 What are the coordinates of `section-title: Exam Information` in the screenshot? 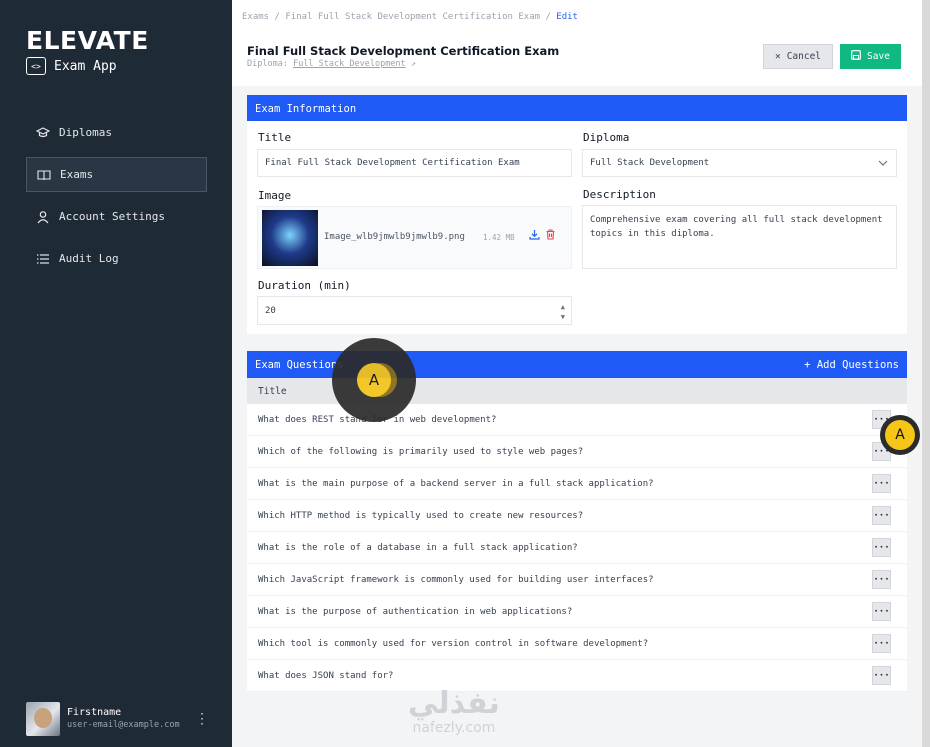 It's located at (306, 108).